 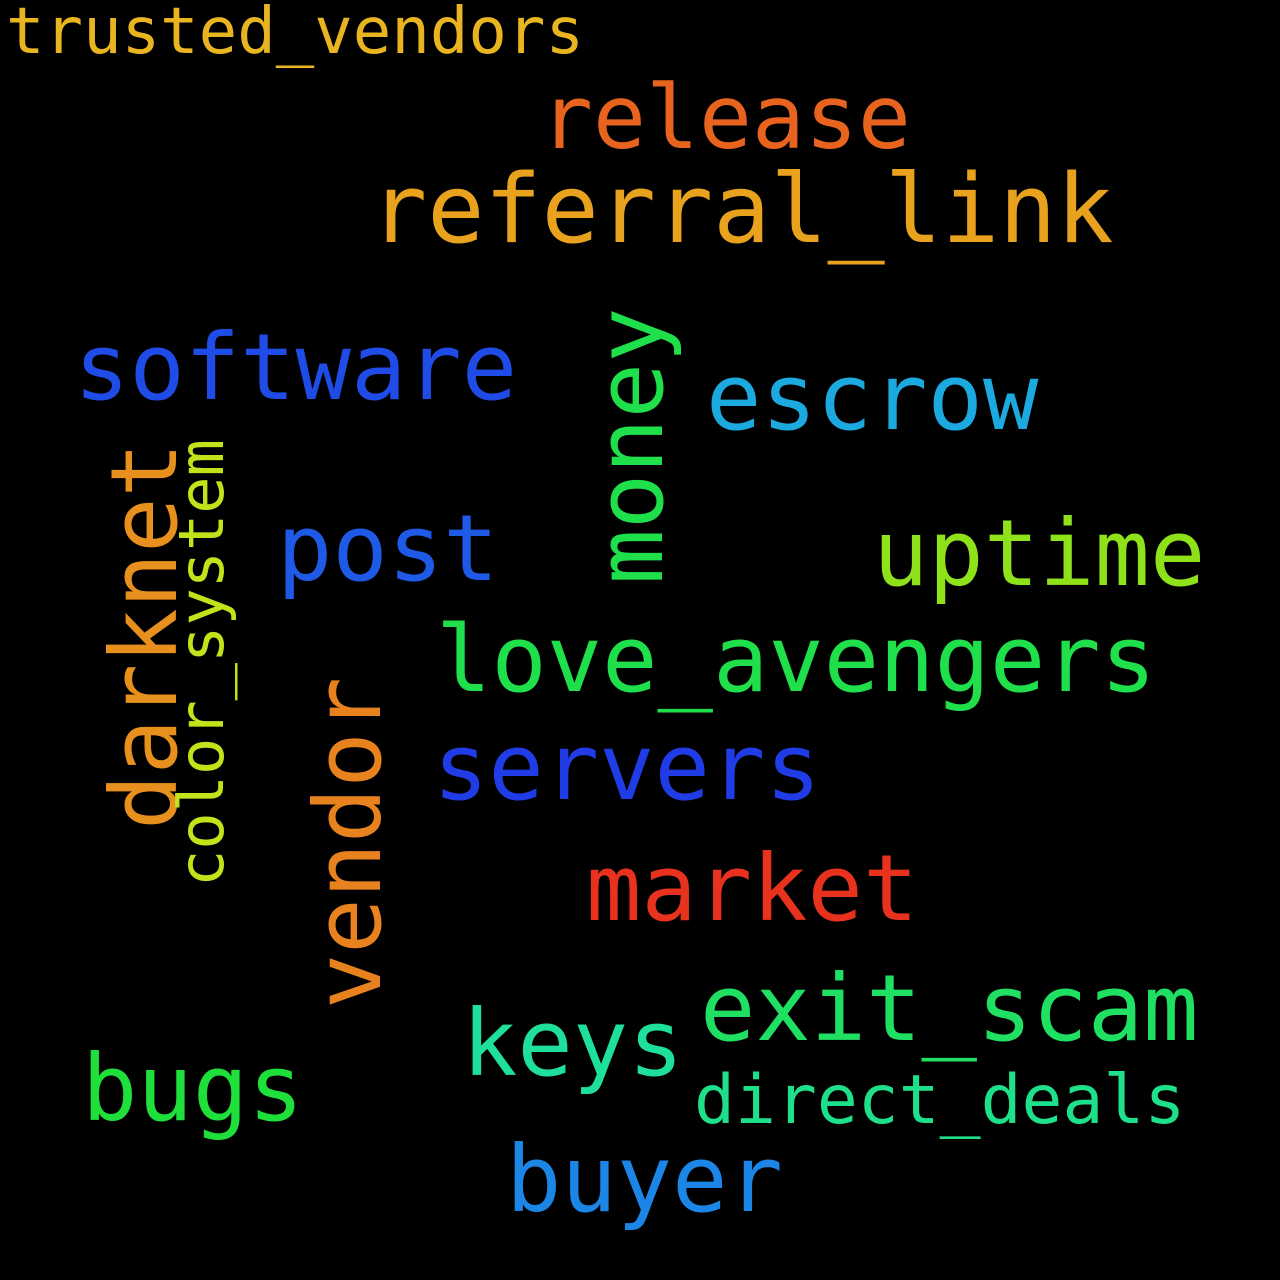 What do you see at coordinates (573, 1043) in the screenshot?
I see `word-keys: keys` at bounding box center [573, 1043].